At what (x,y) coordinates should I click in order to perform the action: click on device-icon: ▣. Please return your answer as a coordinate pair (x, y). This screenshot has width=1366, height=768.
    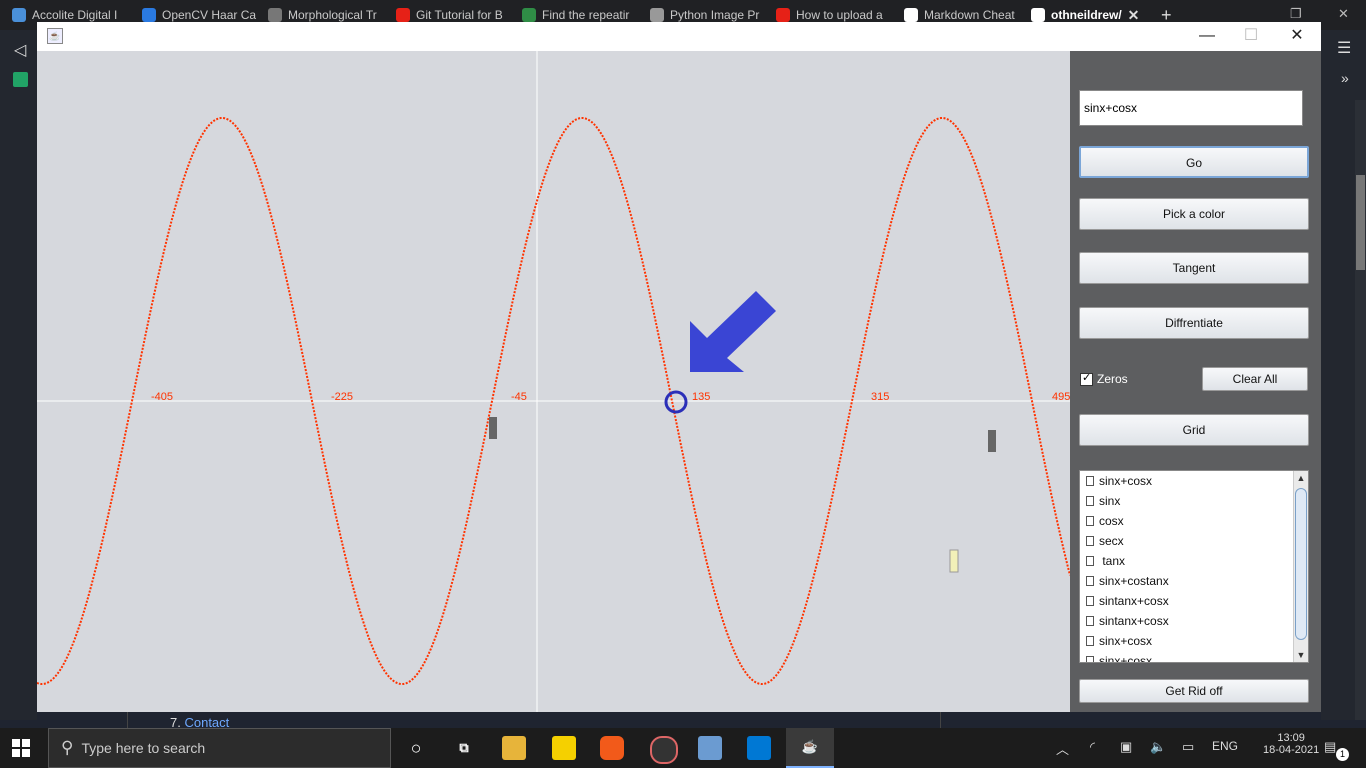
    Looking at the image, I should click on (1126, 747).